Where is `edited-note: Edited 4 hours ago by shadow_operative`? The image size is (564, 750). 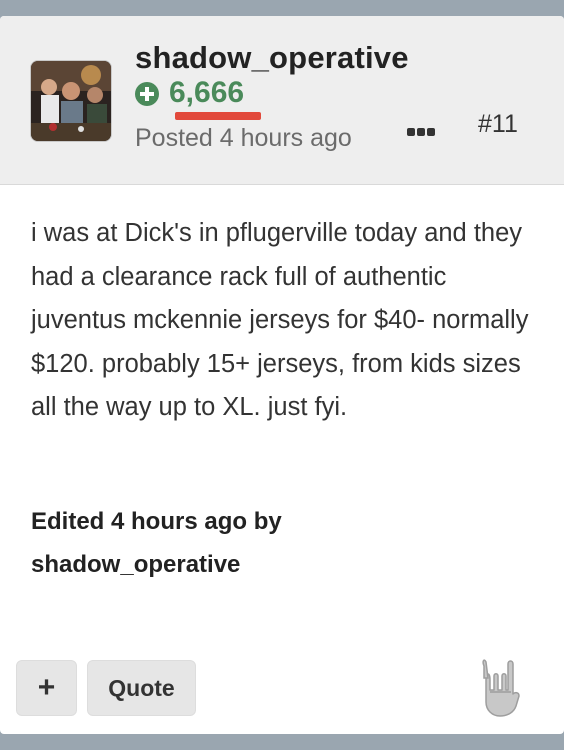 edited-note: Edited 4 hours ago by shadow_operative is located at coordinates (231, 543).